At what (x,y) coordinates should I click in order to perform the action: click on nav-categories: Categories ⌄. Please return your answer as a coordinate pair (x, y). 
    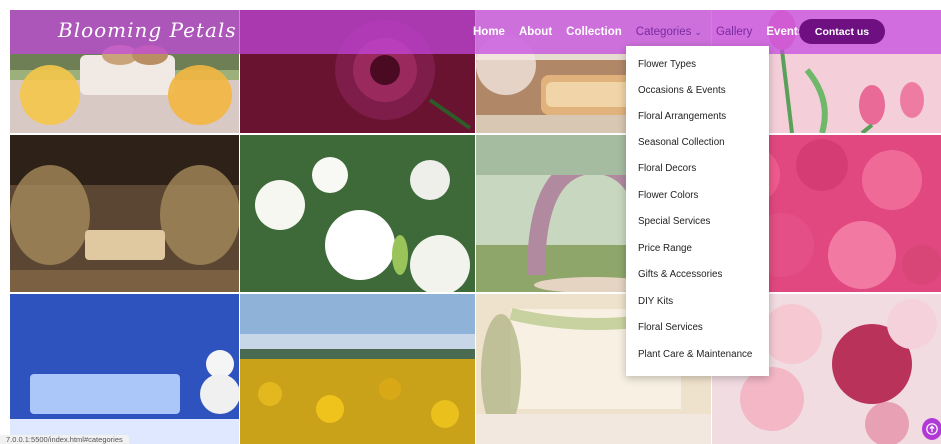
    Looking at the image, I should click on (669, 32).